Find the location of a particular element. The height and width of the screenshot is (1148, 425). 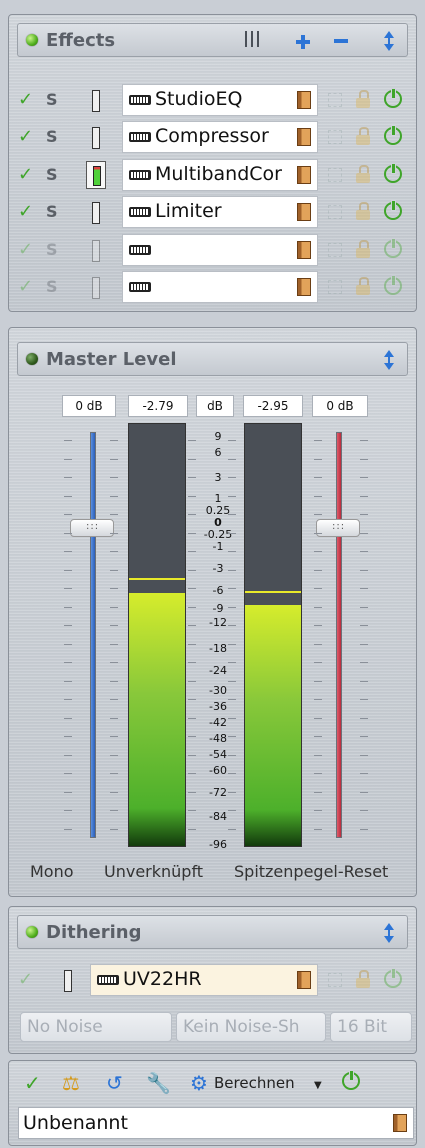

columns-icon is located at coordinates (252, 39).